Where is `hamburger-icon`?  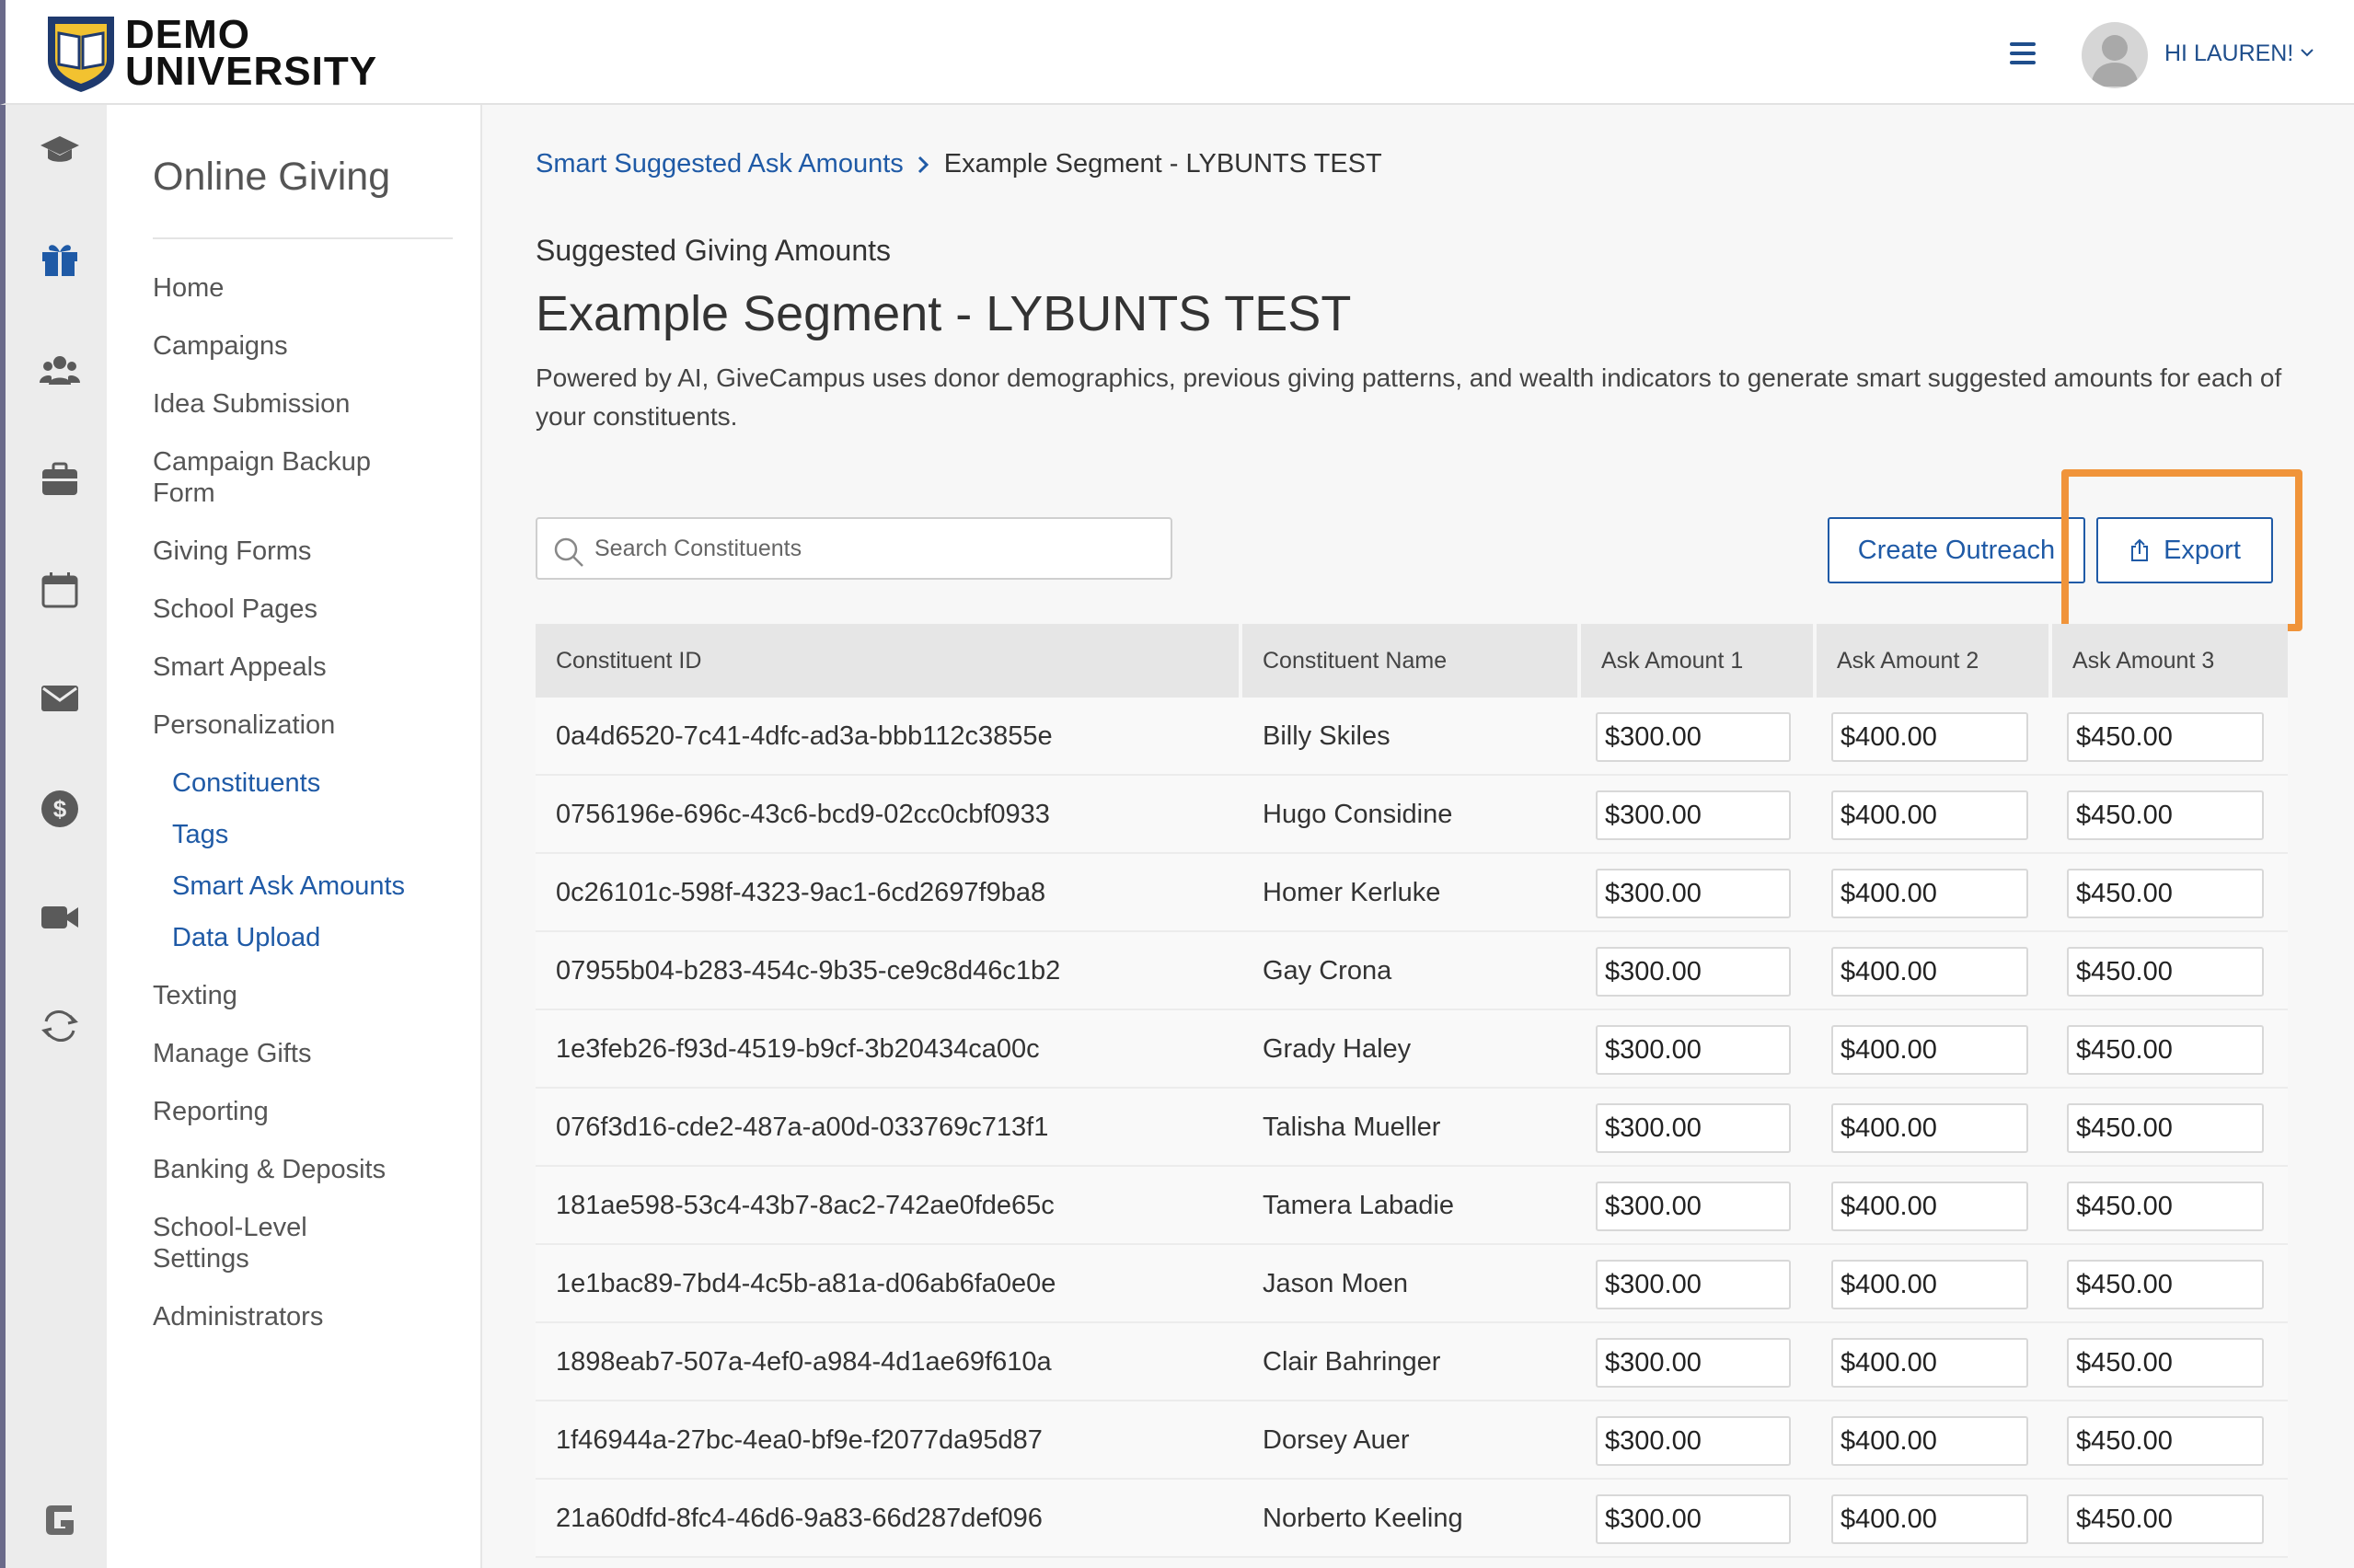
hamburger-icon is located at coordinates (2023, 53).